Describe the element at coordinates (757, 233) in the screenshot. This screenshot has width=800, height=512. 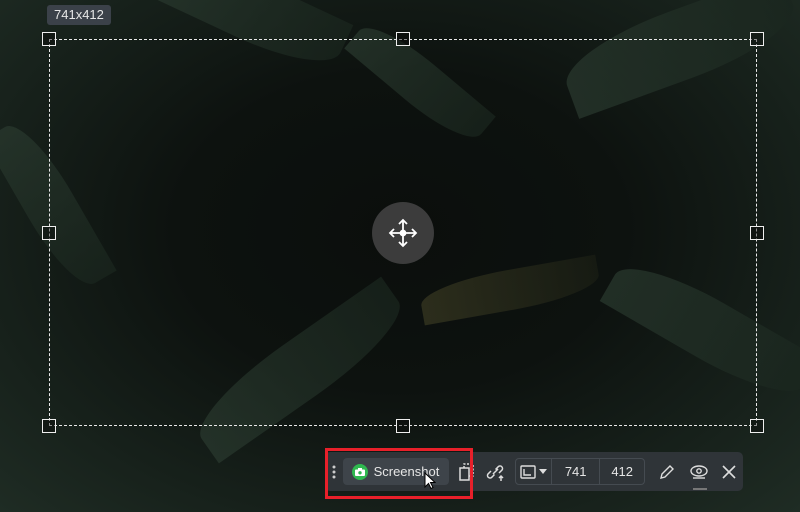
I see `resize-handle-e` at that location.